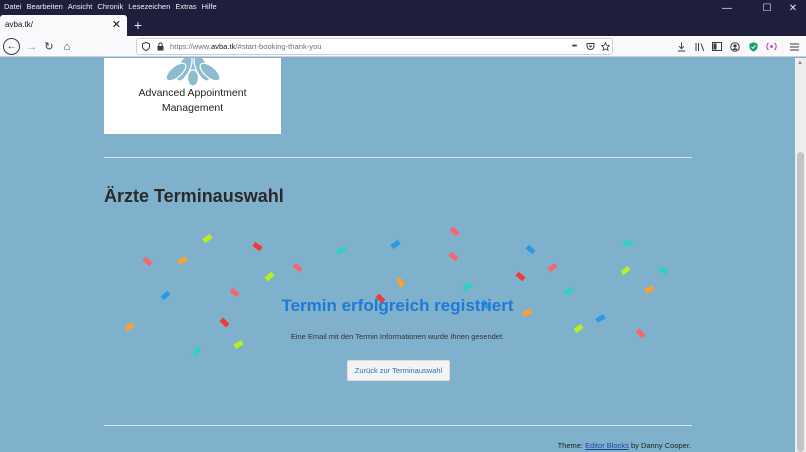  Describe the element at coordinates (80, 6) in the screenshot. I see `menu-ansicht: Ansicht` at that location.